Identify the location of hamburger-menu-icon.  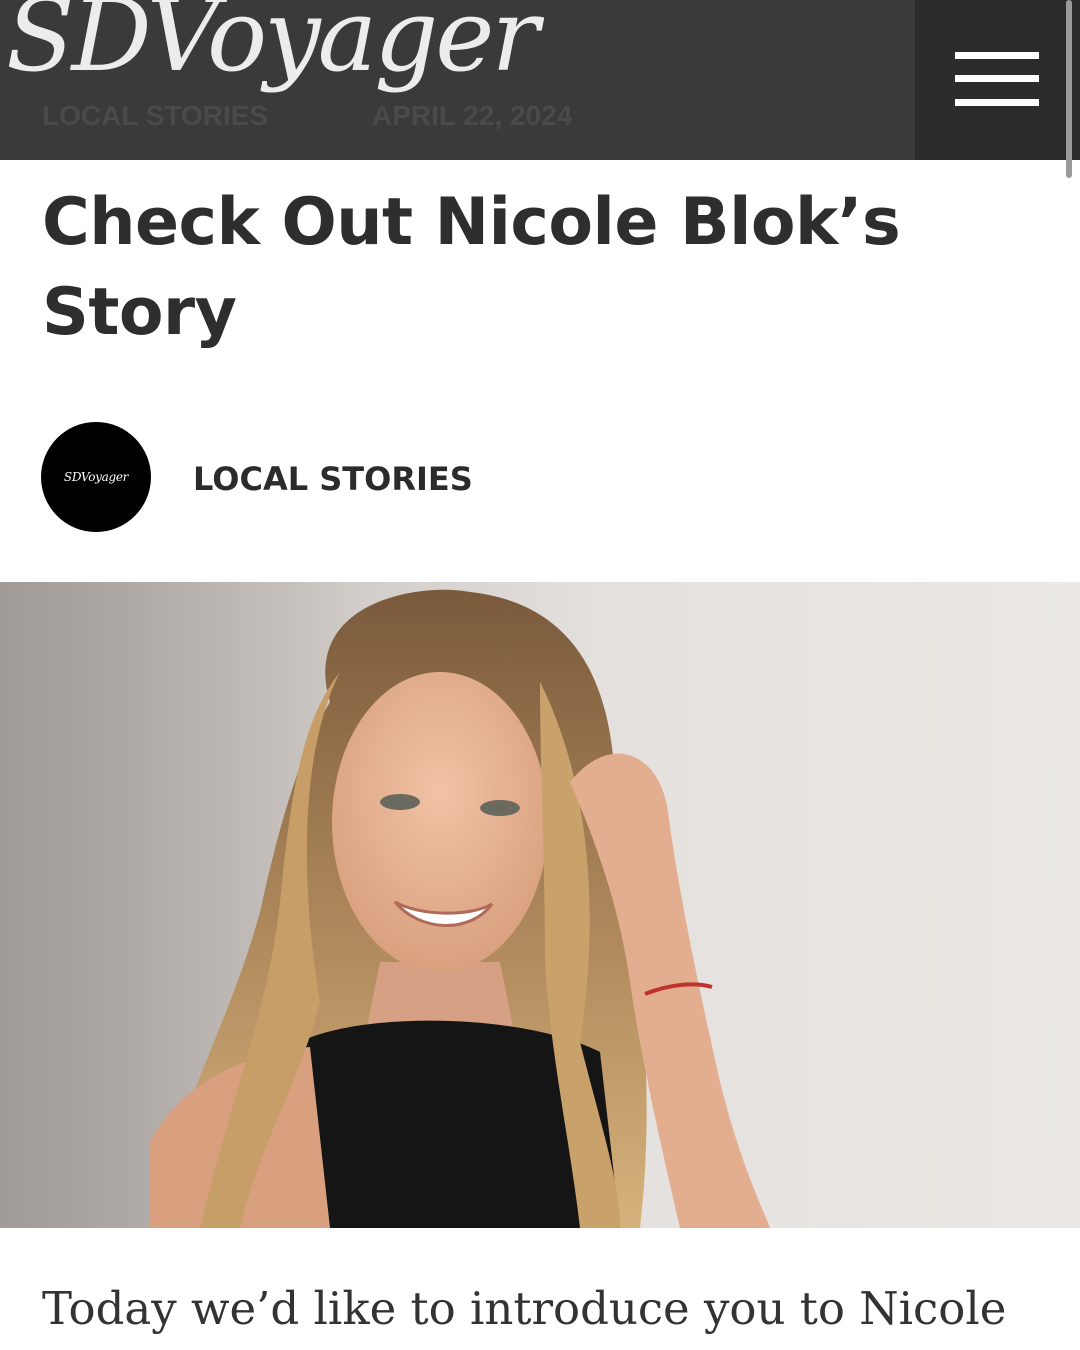
(997, 79).